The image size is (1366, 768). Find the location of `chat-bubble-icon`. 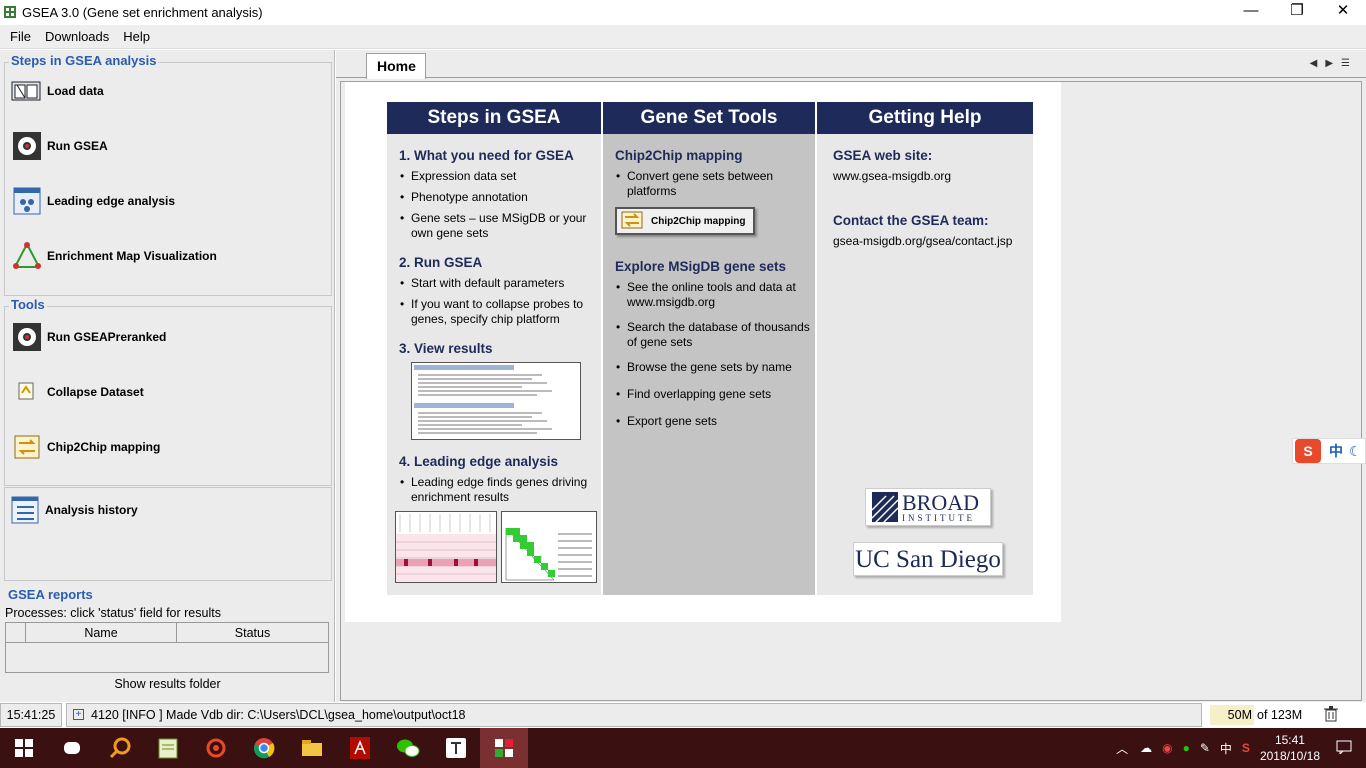

chat-bubble-icon is located at coordinates (72, 748).